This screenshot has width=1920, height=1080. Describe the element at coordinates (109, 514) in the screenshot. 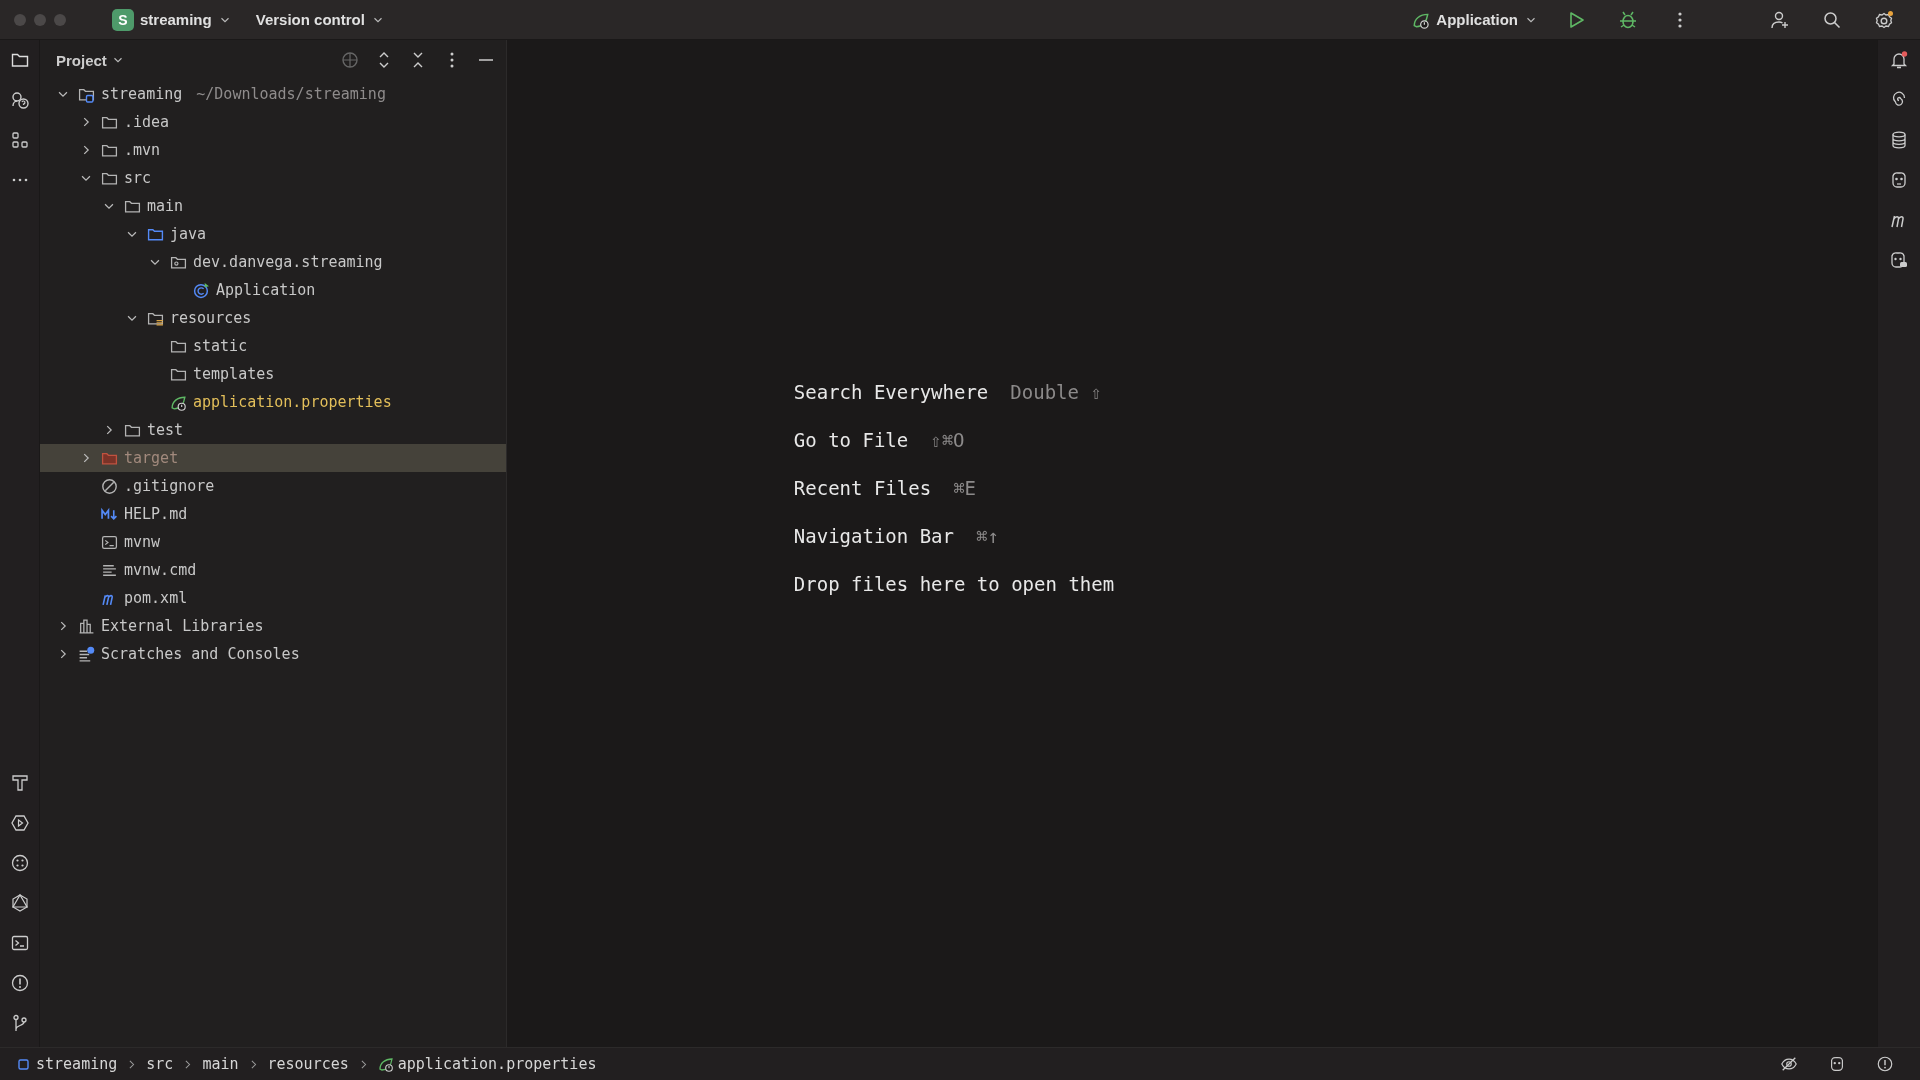

I see `markdown-icon` at that location.